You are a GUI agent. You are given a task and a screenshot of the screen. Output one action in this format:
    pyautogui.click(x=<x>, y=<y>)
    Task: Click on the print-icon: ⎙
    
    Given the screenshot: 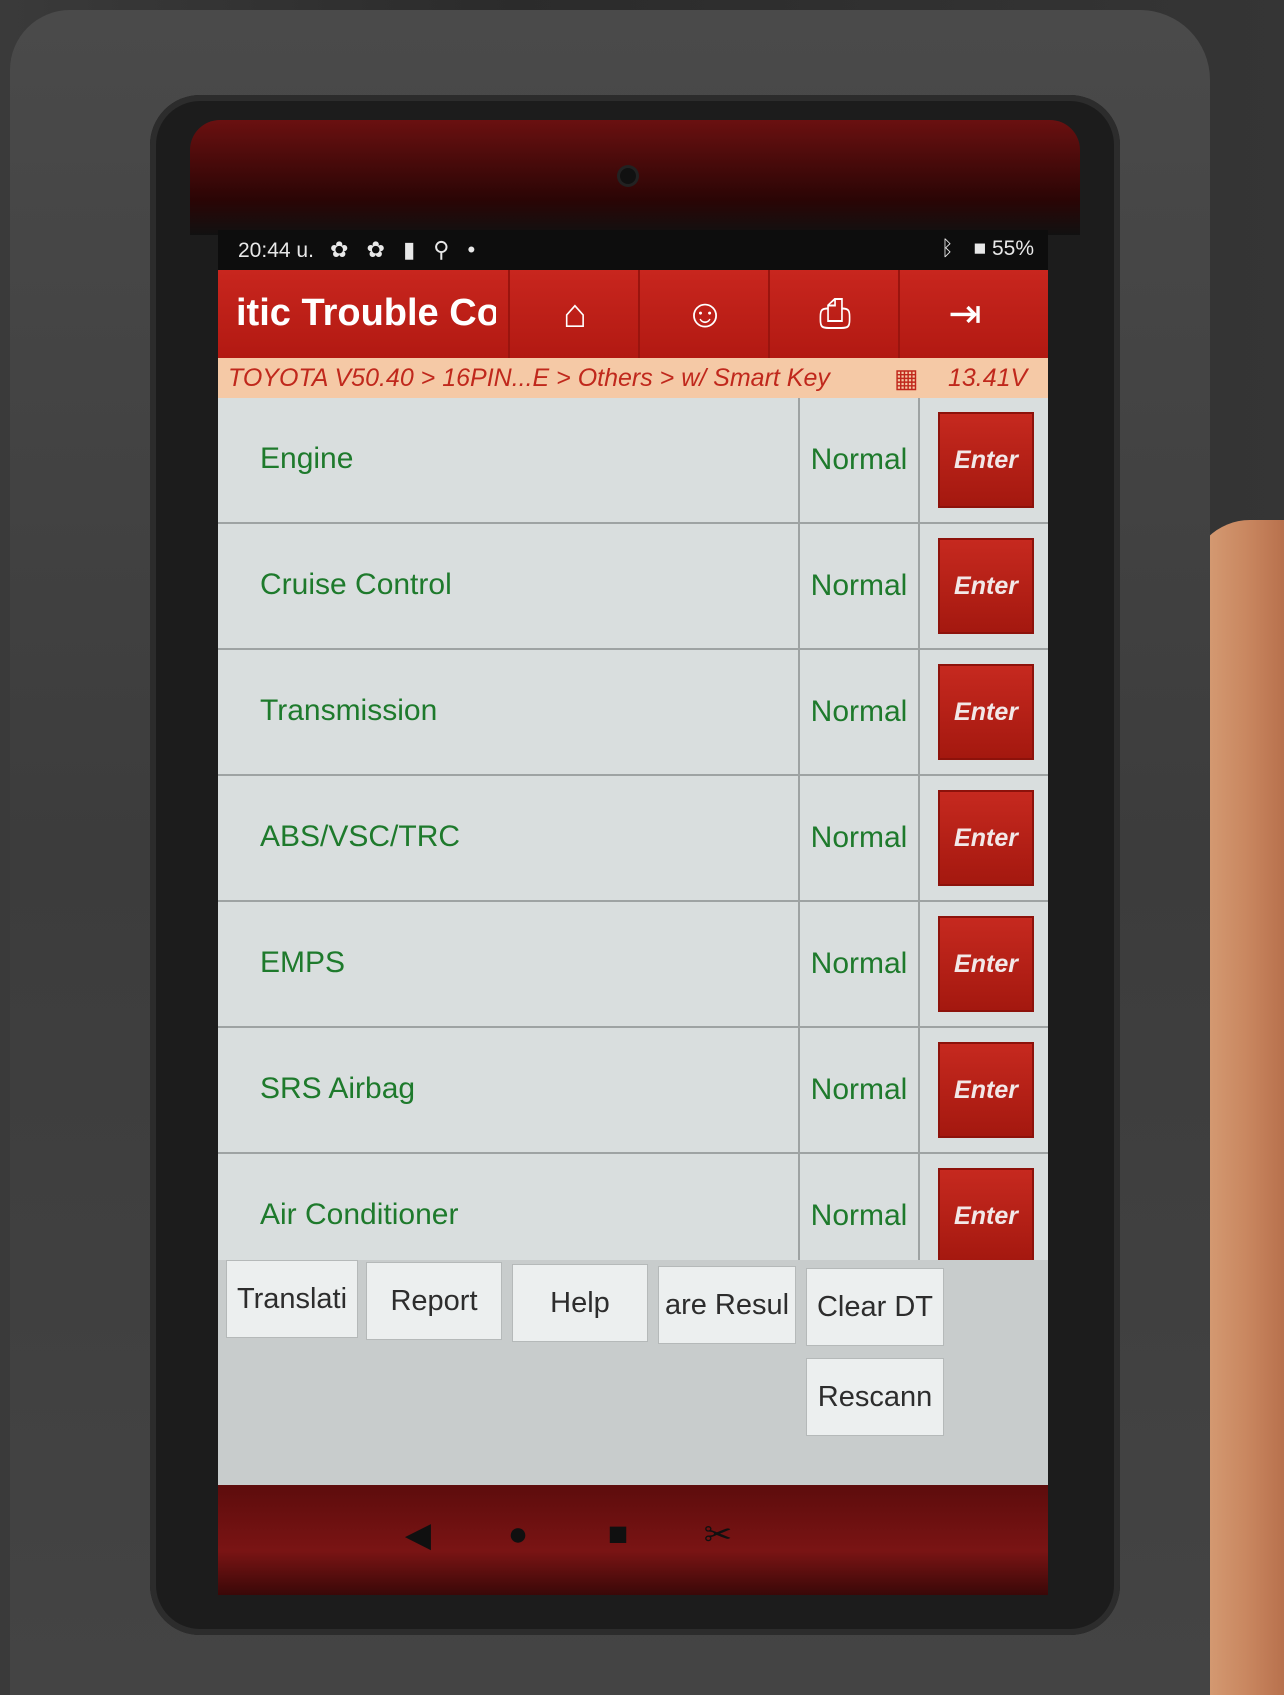 What is the action you would take?
    pyautogui.click(x=835, y=313)
    